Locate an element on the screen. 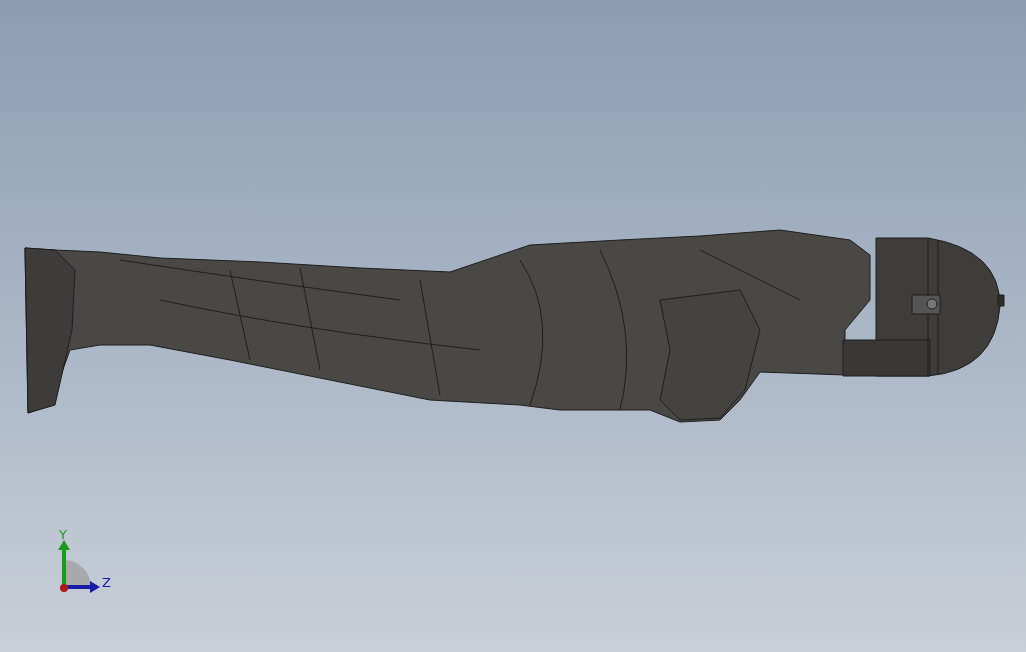  axis-label: Y is located at coordinates (63, 536).